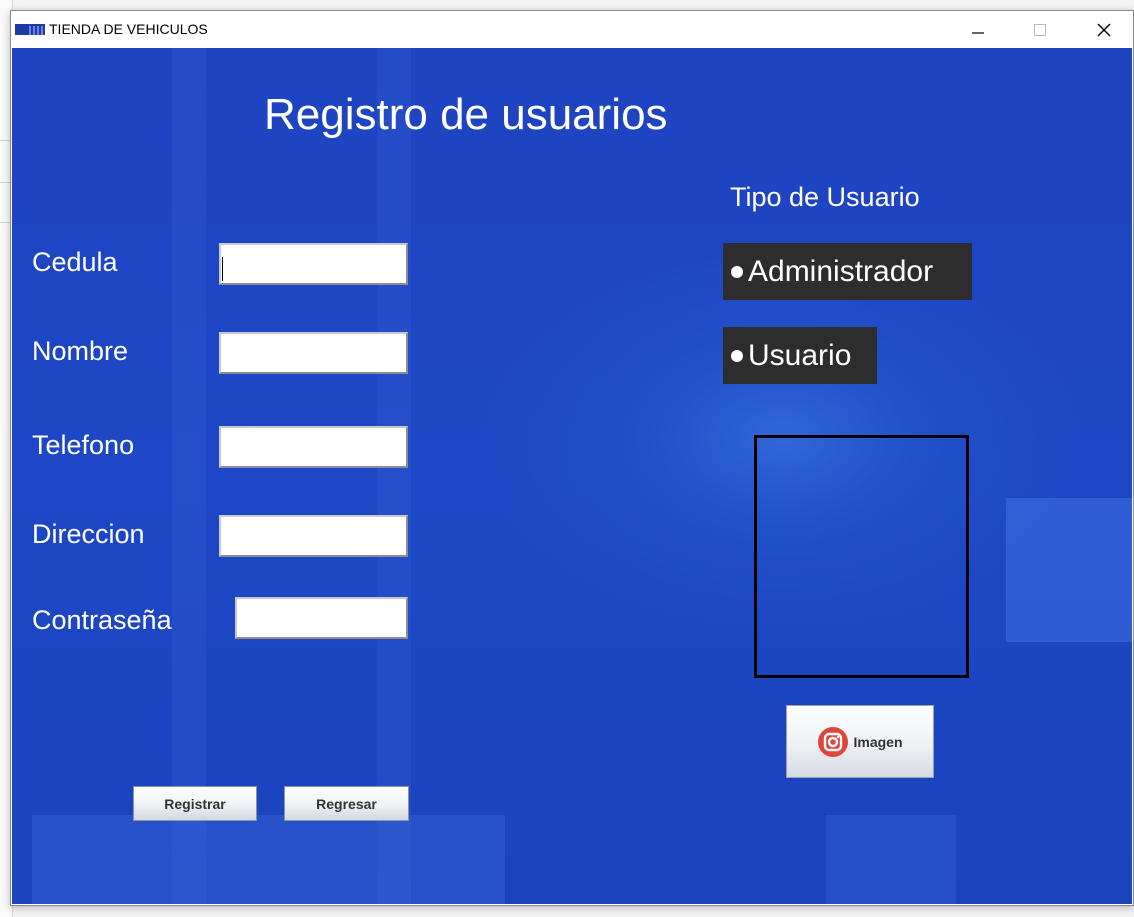 The image size is (1134, 917). I want to click on radio-label-usuario: Usuario, so click(800, 355).